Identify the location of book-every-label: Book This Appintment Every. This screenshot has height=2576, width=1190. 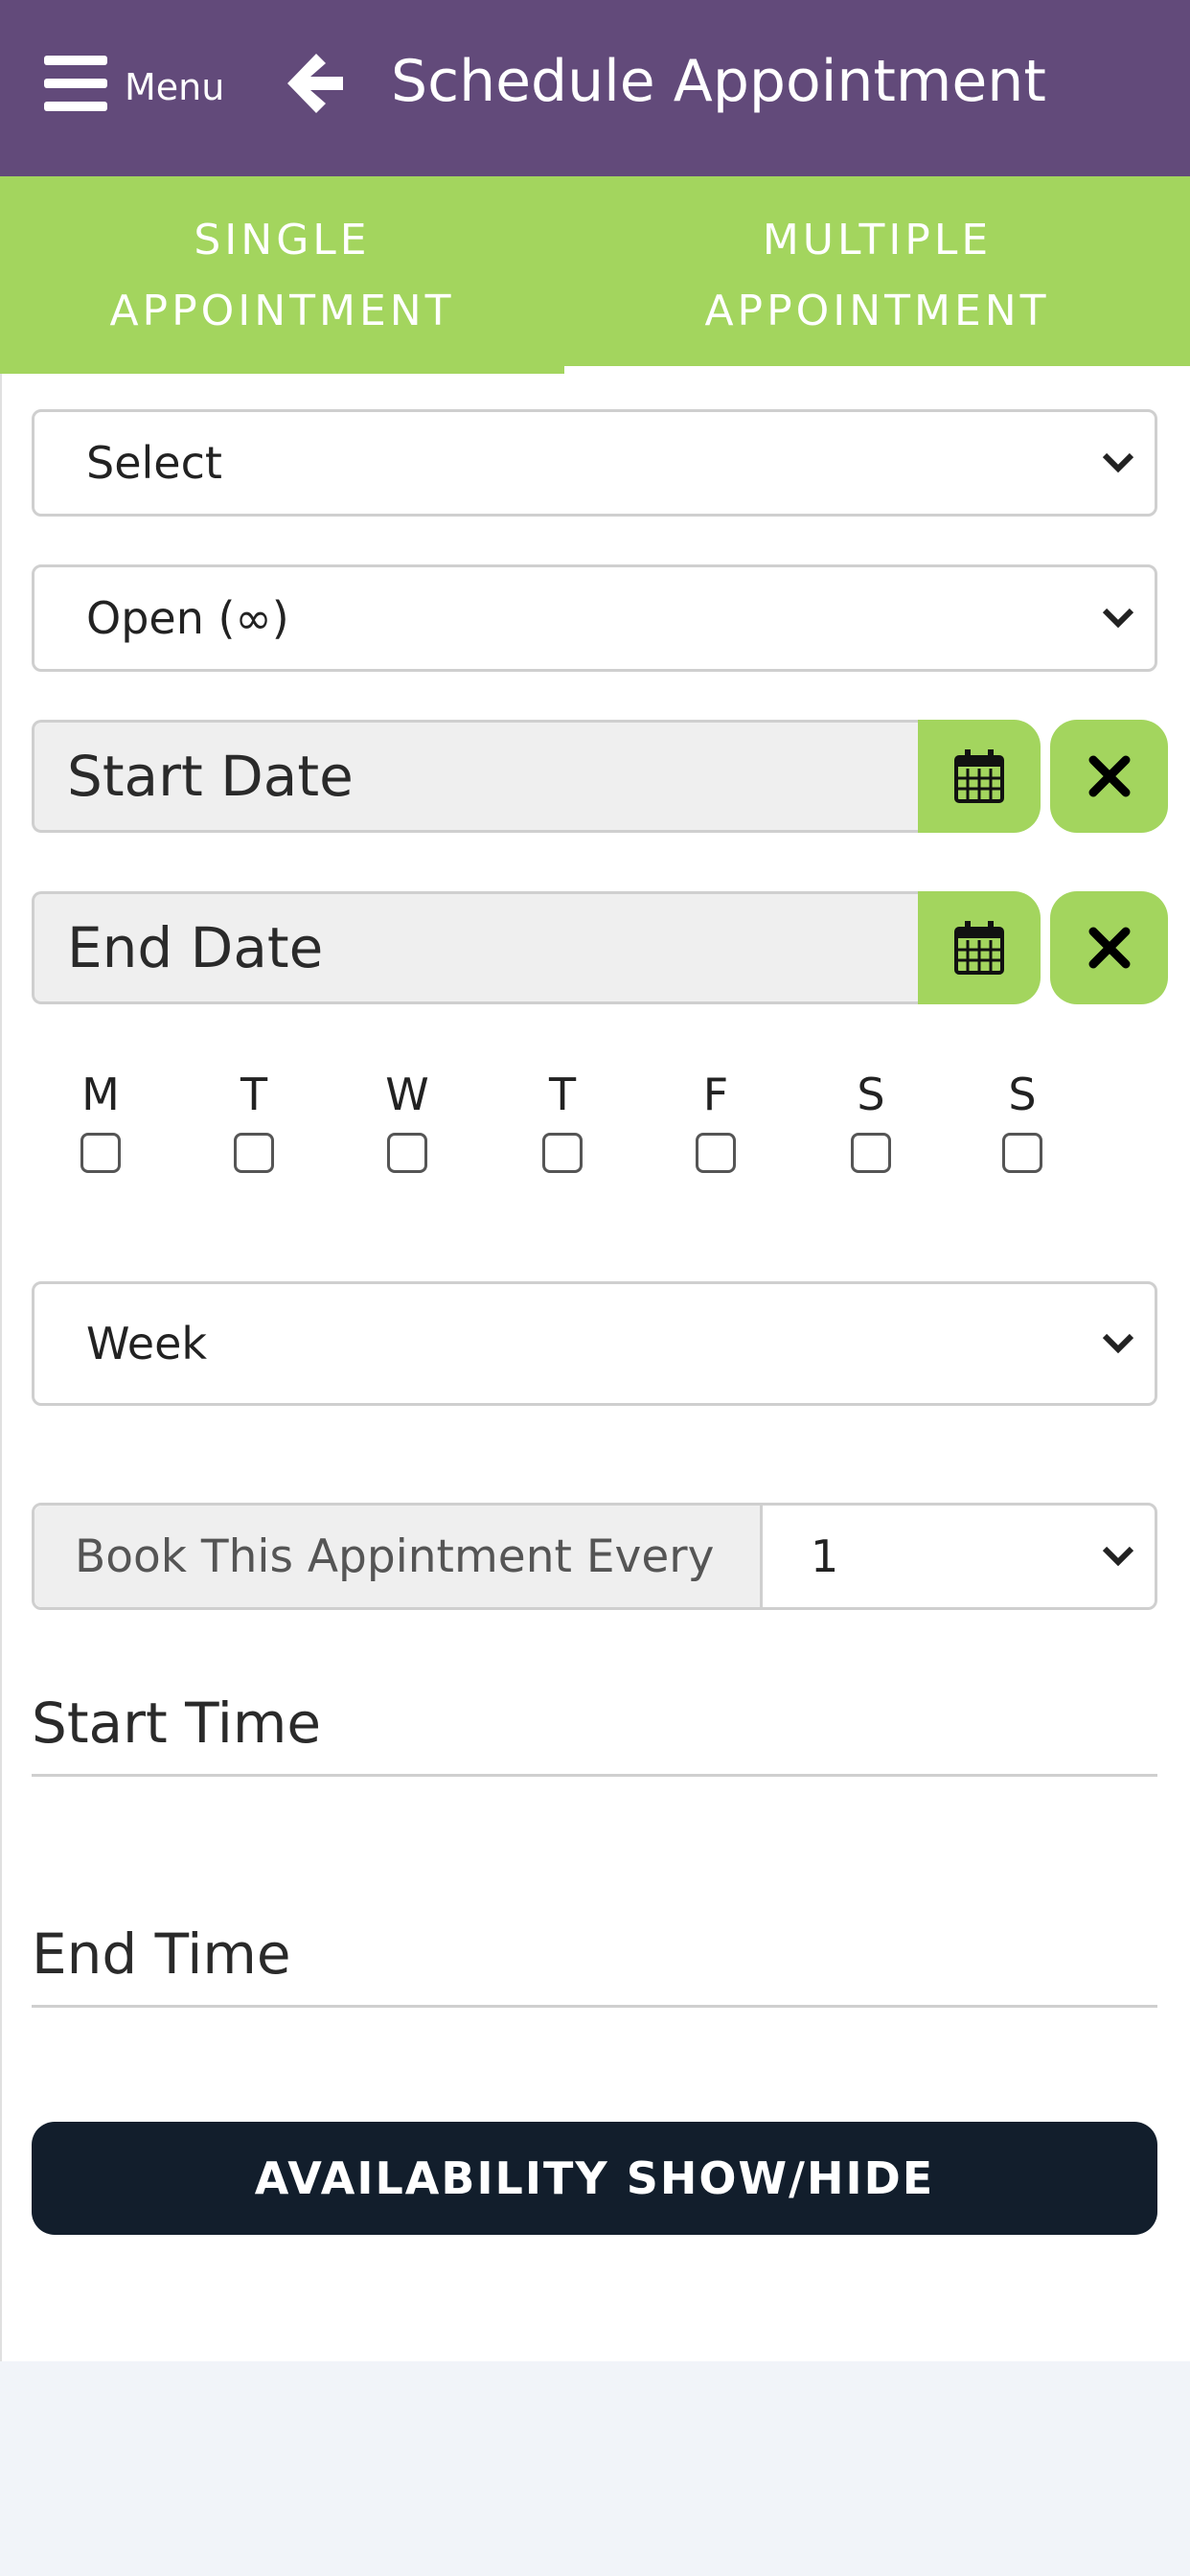
(398, 1556).